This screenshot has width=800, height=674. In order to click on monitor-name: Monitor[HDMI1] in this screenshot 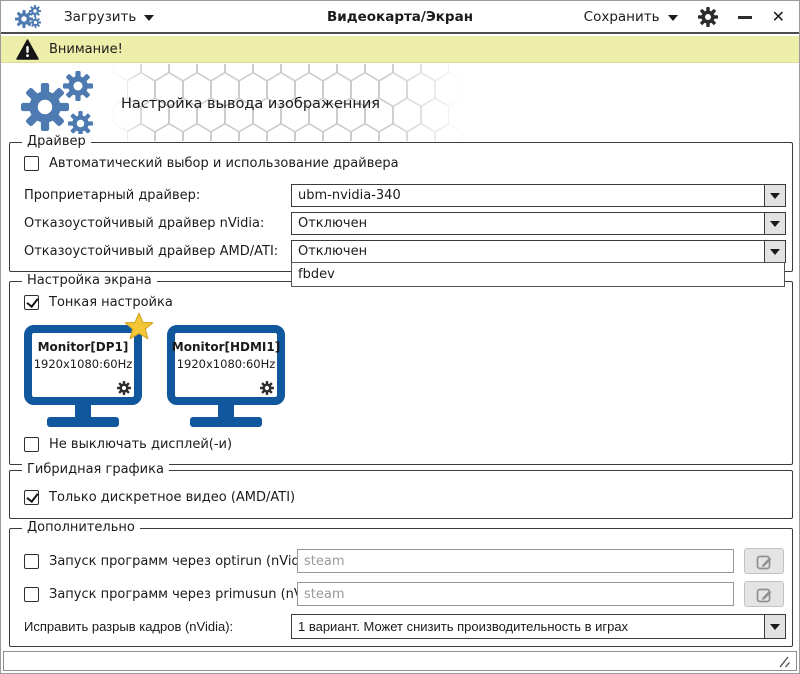, I will do `click(226, 347)`.